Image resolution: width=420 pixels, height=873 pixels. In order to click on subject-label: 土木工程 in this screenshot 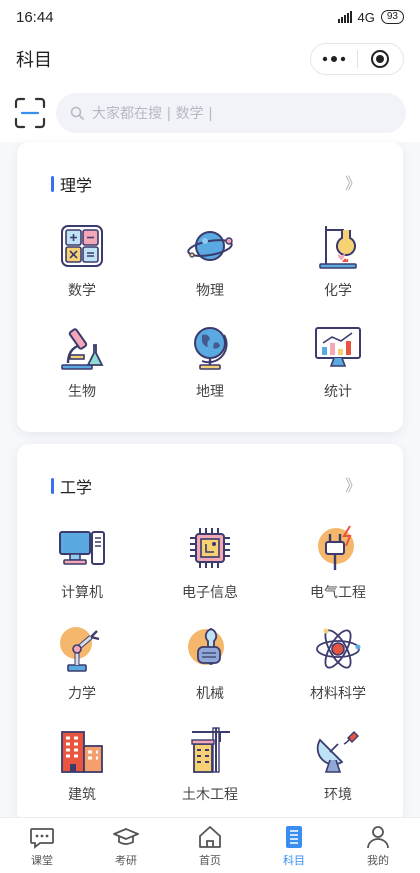, I will do `click(210, 795)`.